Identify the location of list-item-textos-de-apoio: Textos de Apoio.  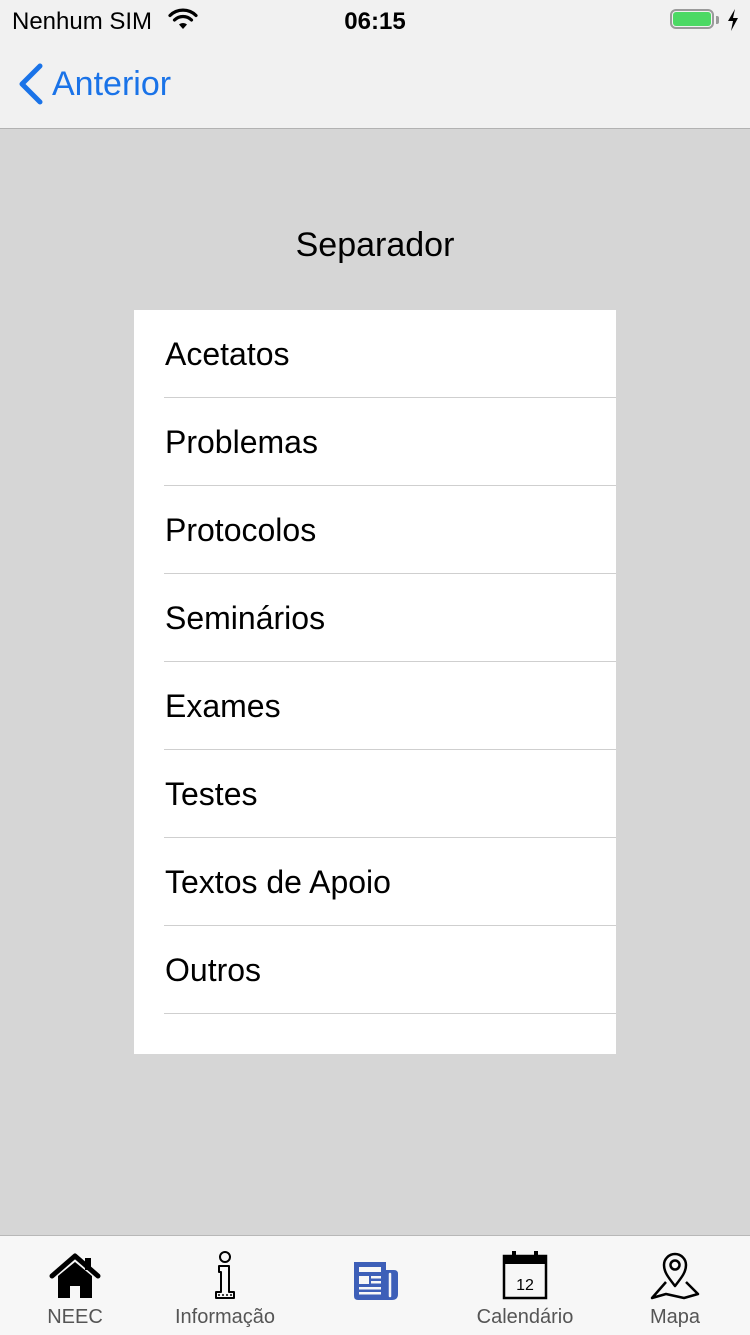
(375, 882).